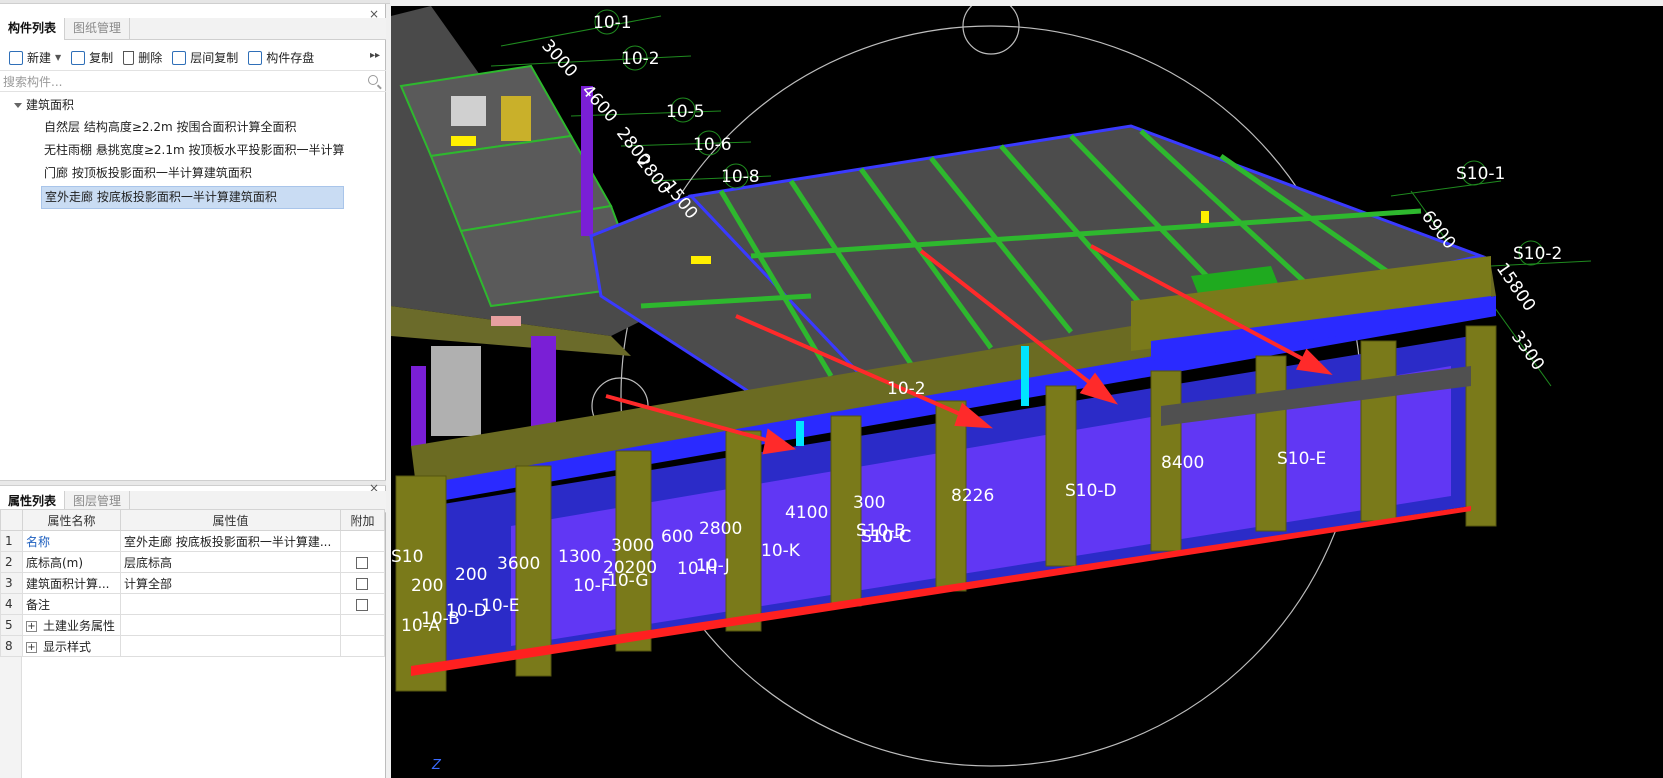 This screenshot has height=778, width=1663. I want to click on property-name: 底标高(m), so click(71, 562).